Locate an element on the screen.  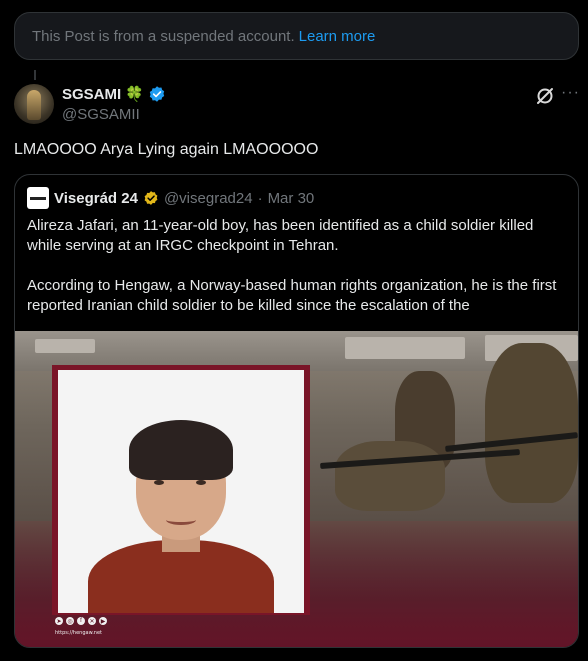
facebook-icon: f is located at coordinates (81, 621).